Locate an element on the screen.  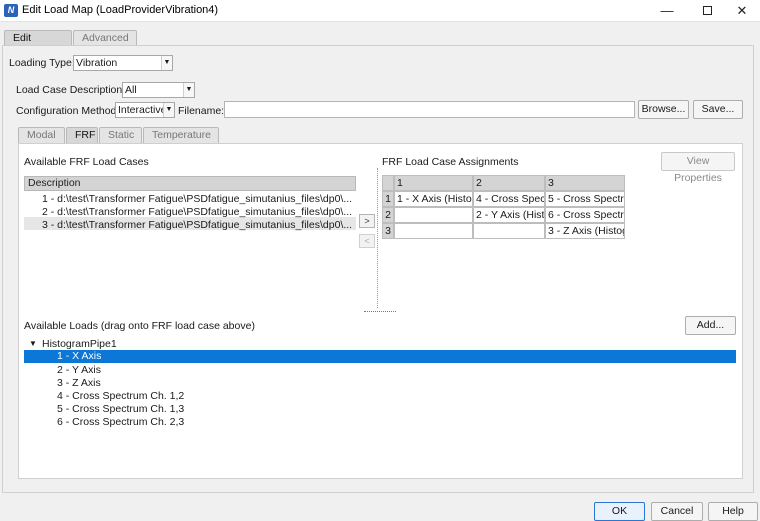
vertical-splitter is located at coordinates (378, 238).